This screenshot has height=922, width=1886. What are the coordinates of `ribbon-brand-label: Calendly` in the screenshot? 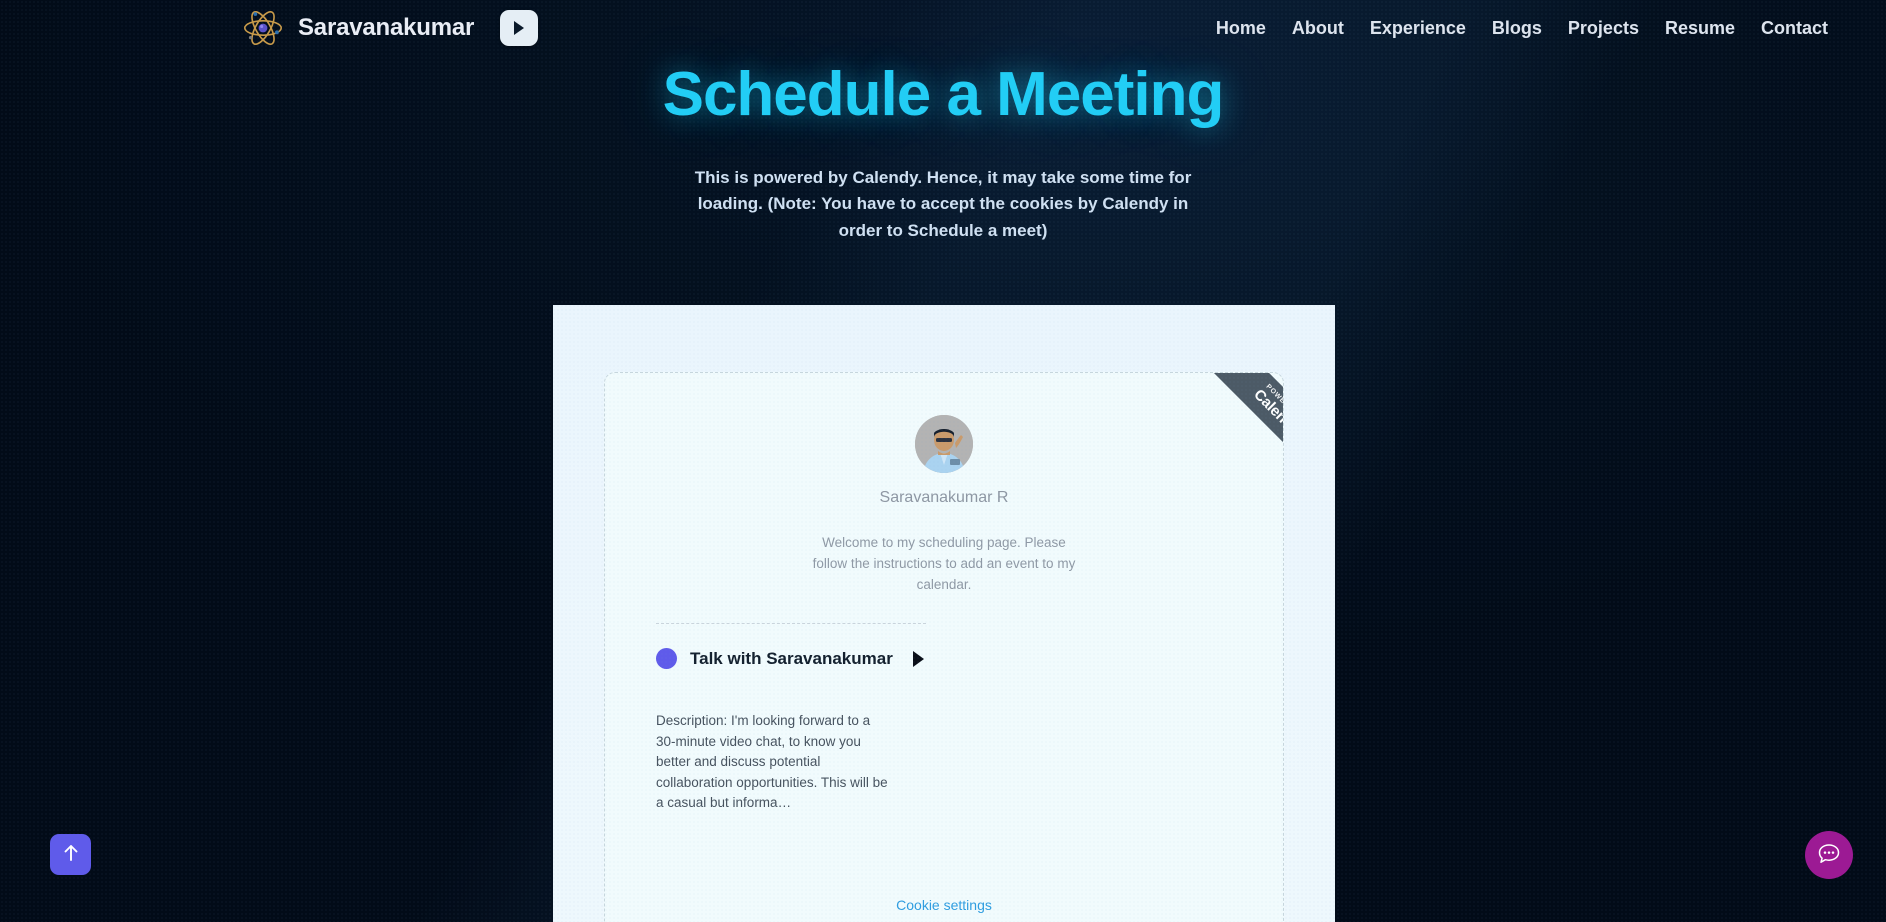 It's located at (1266, 414).